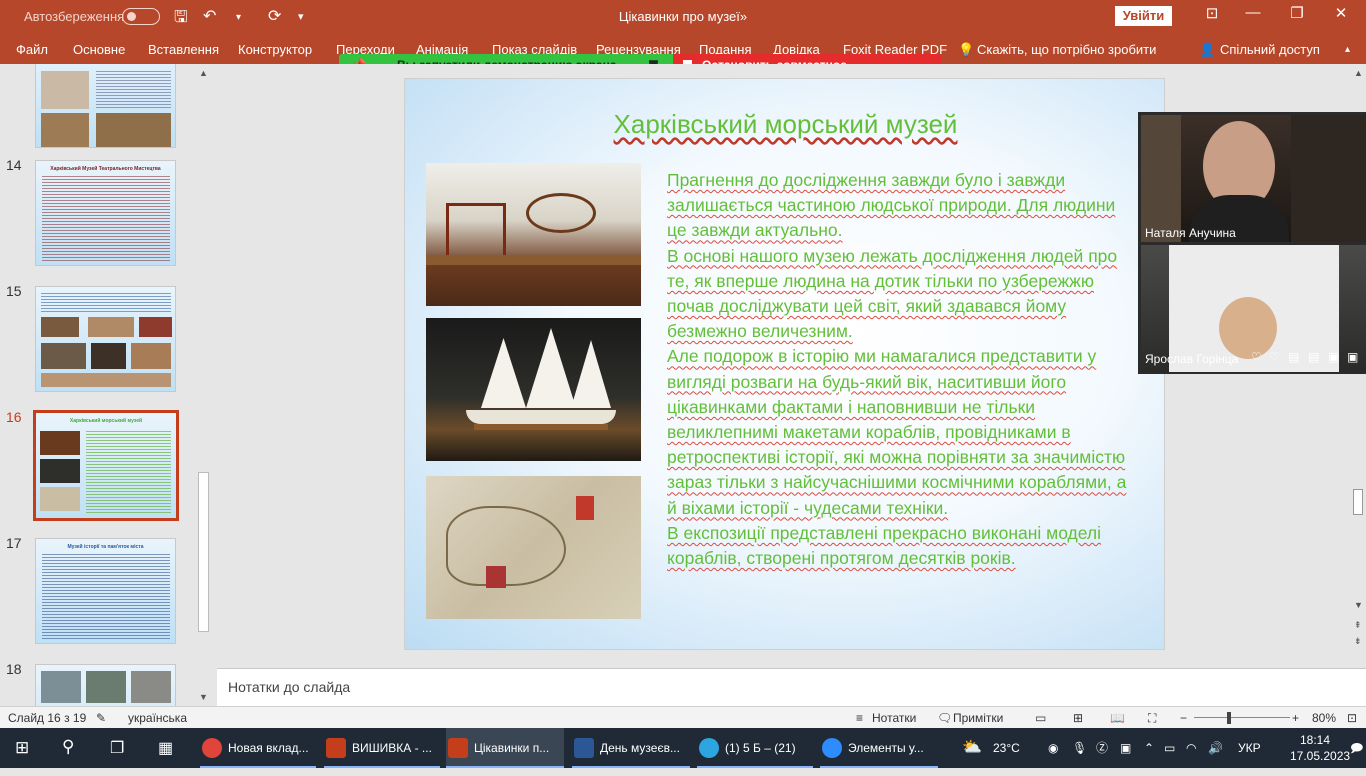 The height and width of the screenshot is (776, 1366). What do you see at coordinates (1212, 13) in the screenshot?
I see `ribbon-display-icon: ⊡` at bounding box center [1212, 13].